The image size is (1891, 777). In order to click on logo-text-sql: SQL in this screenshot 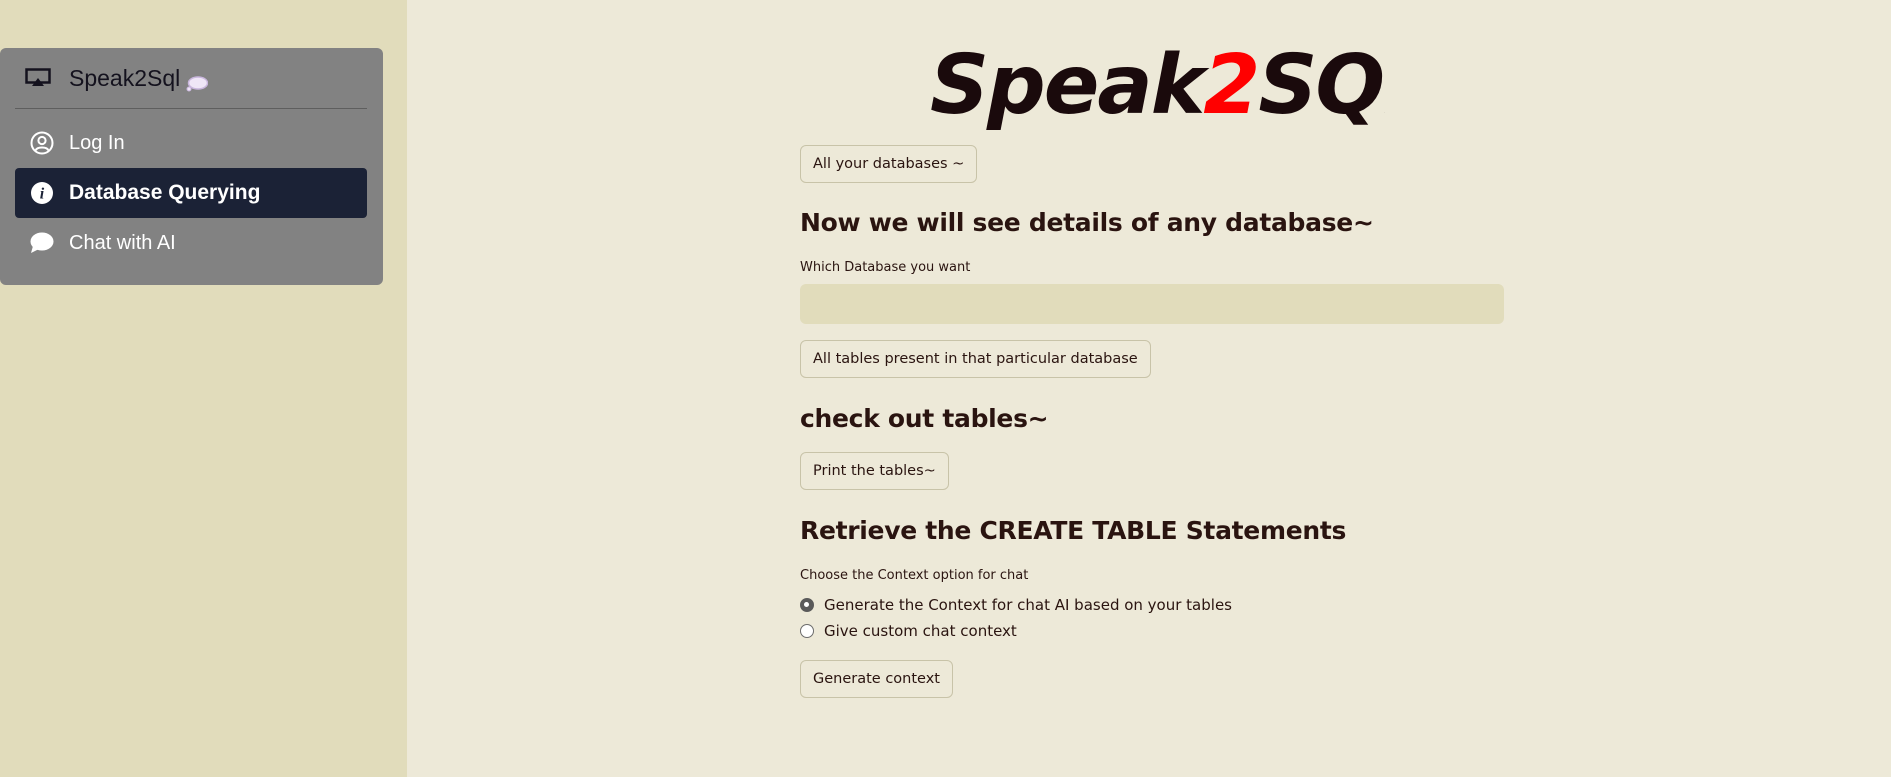, I will do `click(1321, 85)`.